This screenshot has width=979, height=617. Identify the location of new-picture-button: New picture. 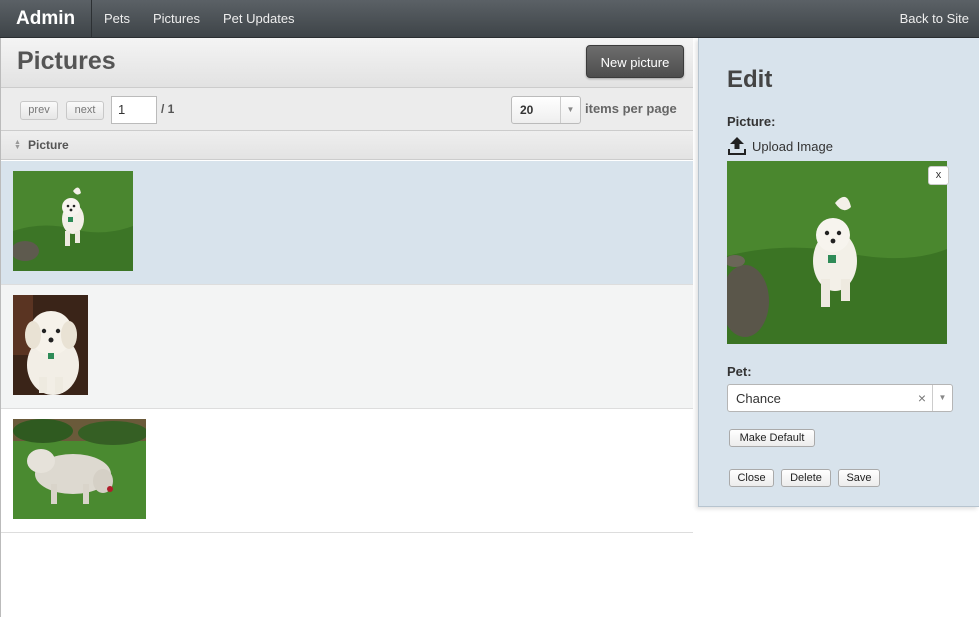
(635, 61).